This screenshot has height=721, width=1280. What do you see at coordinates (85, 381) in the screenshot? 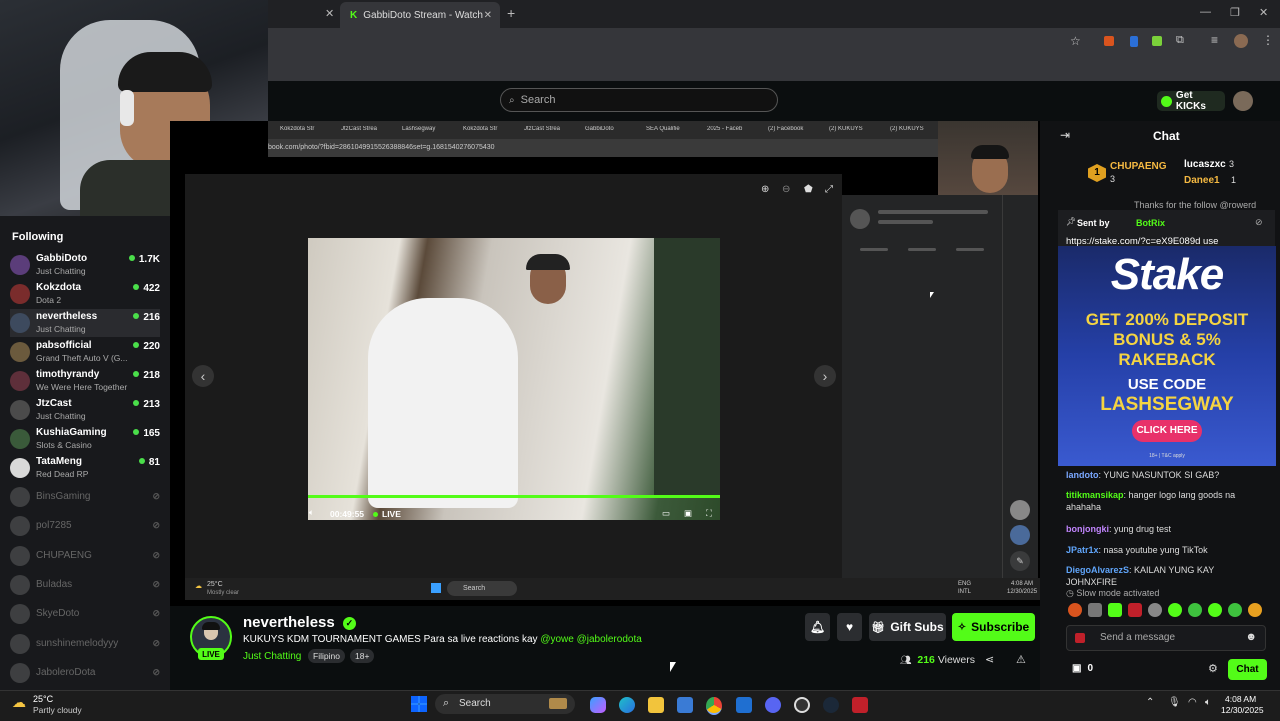
I see `following-item: timothyrandy We Were Here Together 218` at bounding box center [85, 381].